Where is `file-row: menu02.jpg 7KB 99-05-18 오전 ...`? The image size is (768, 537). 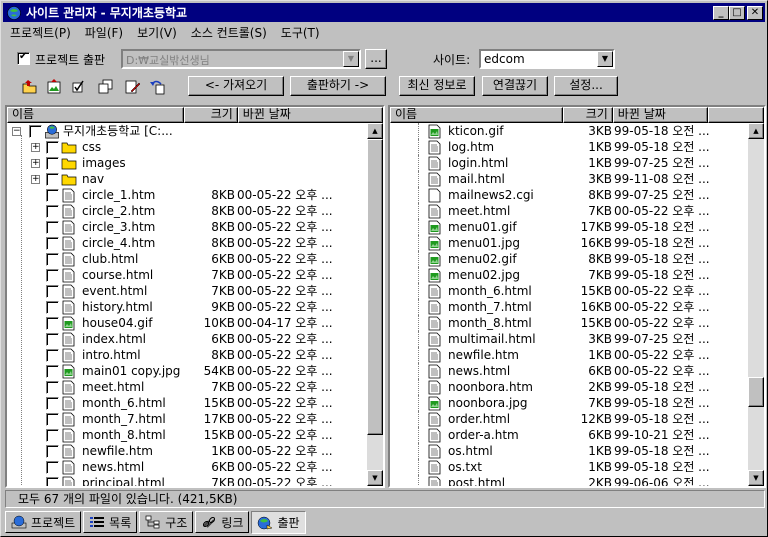
file-row: menu02.jpg 7KB 99-05-18 오전 ... is located at coordinates (569, 275).